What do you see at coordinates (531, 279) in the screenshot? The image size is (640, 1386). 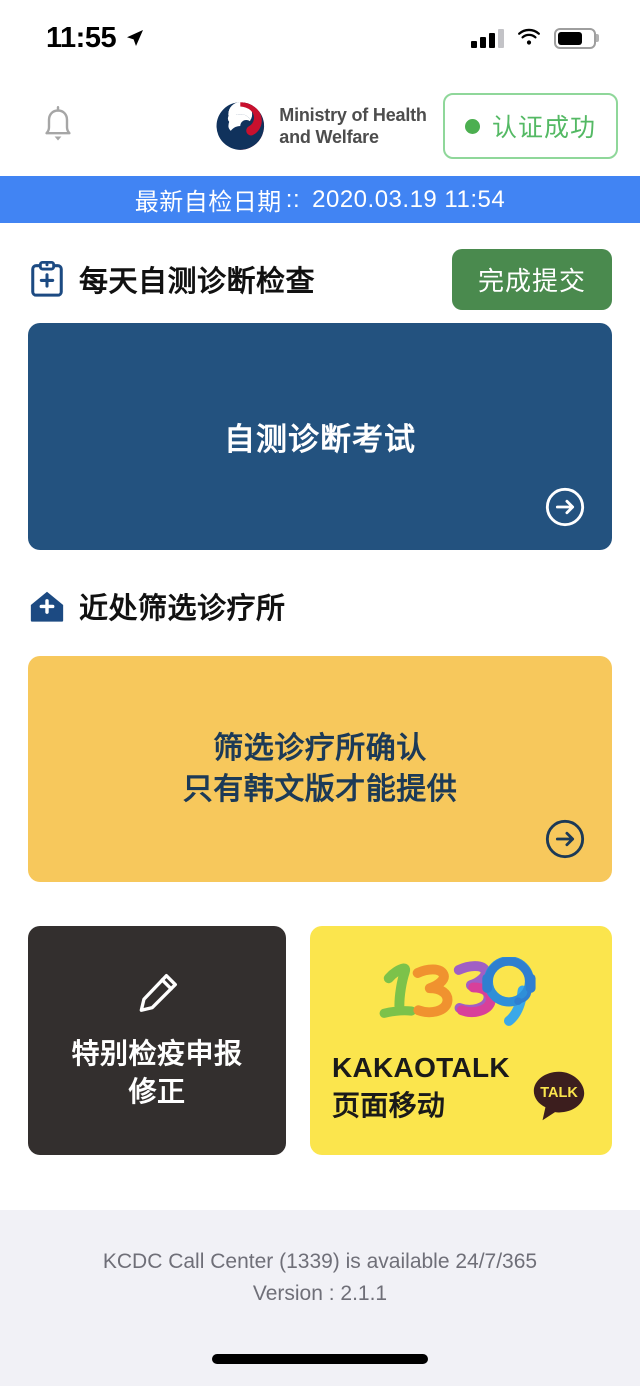 I see `submit-complete-button: 完成提交` at bounding box center [531, 279].